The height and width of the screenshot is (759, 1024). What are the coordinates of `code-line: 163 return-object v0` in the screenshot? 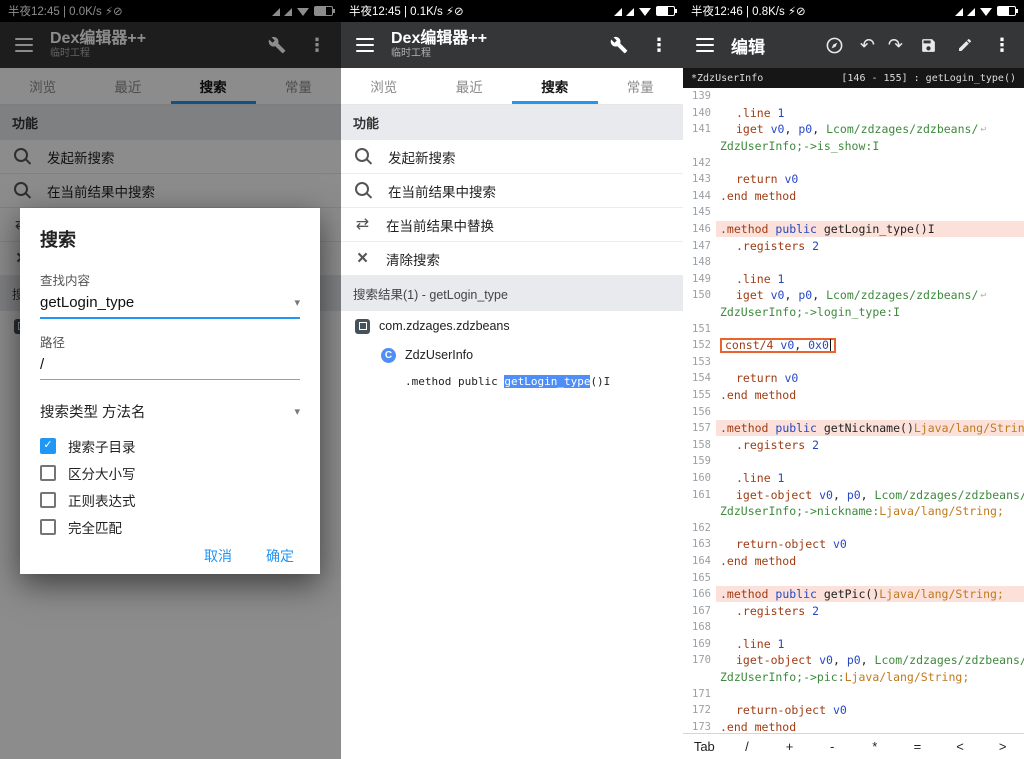 It's located at (853, 544).